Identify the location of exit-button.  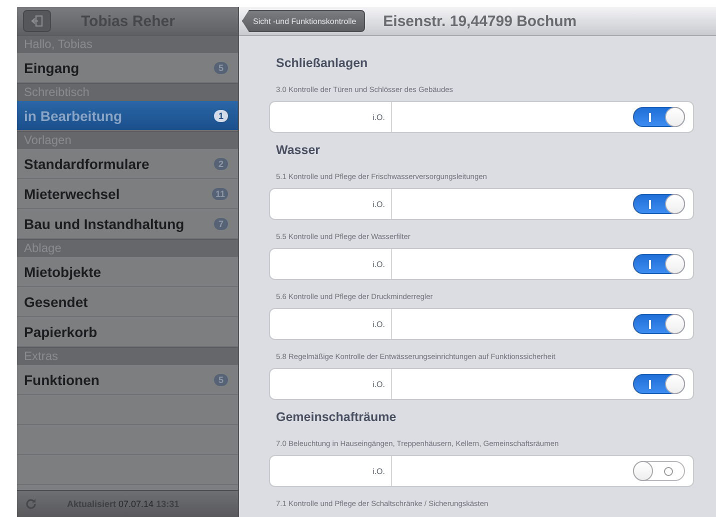
(37, 21).